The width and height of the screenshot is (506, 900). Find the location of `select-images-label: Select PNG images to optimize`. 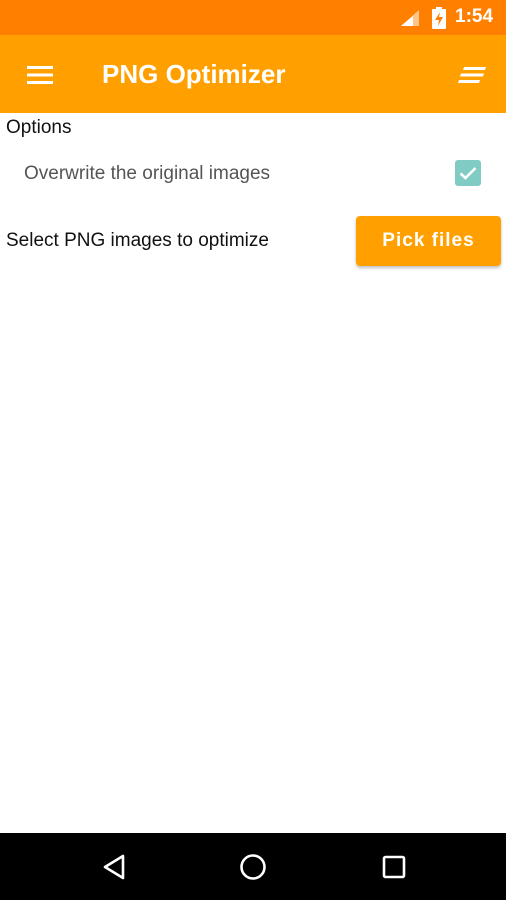

select-images-label: Select PNG images to optimize is located at coordinates (137, 240).